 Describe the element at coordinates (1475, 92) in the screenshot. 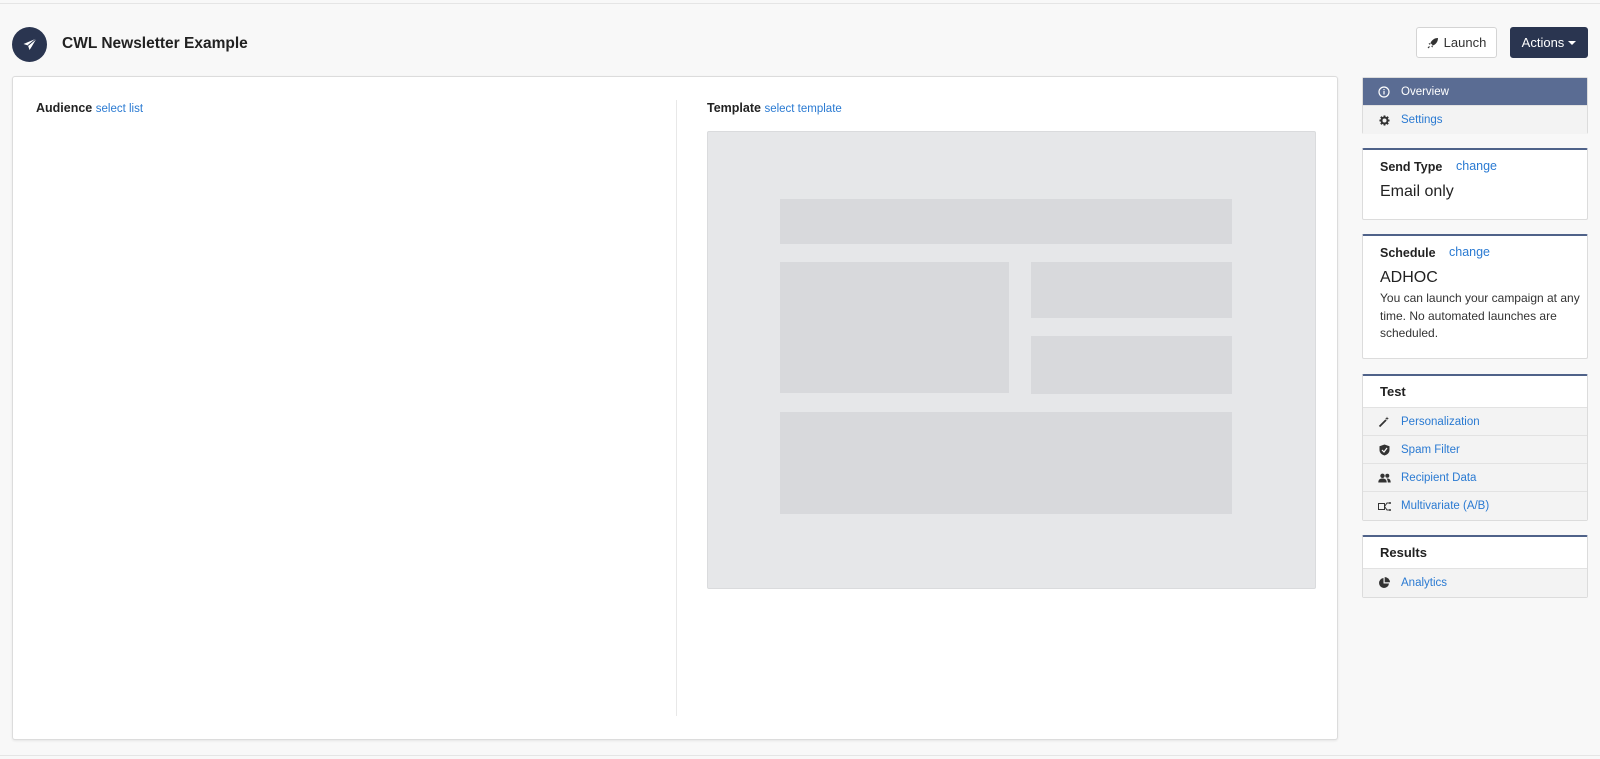

I see `sidebar-item-overview: Overview` at that location.